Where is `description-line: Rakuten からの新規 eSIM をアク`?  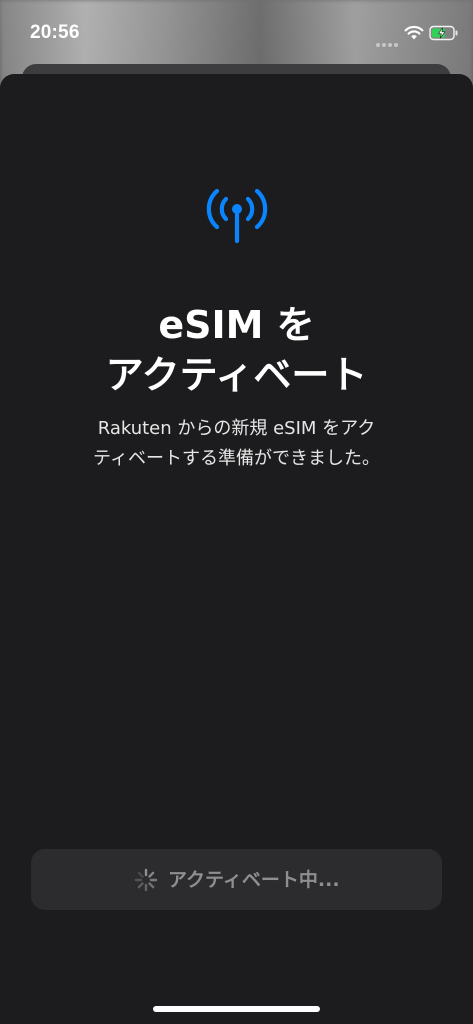 description-line: Rakuten からの新規 eSIM をアク is located at coordinates (236, 428).